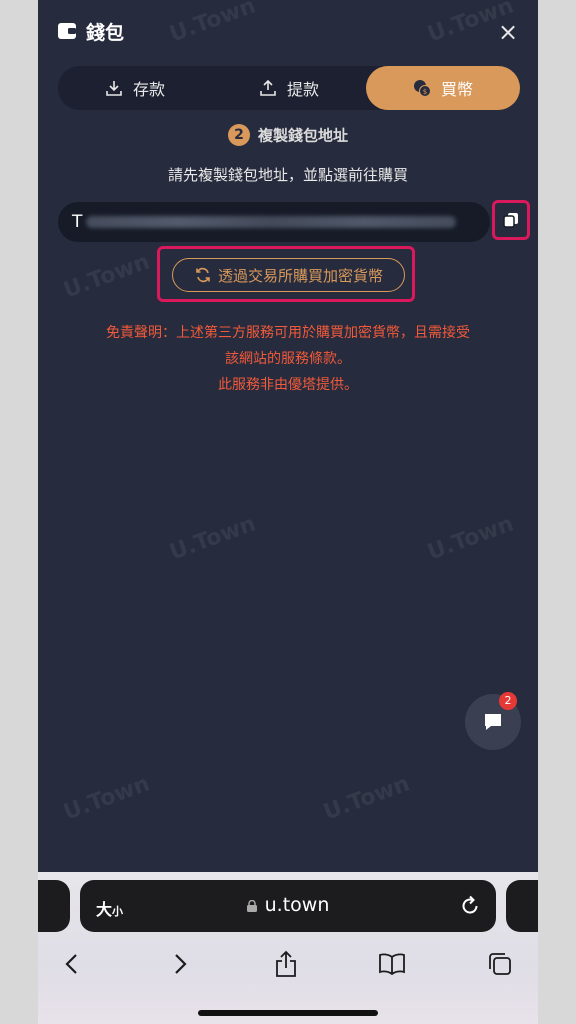  I want to click on step-number: 2, so click(238, 135).